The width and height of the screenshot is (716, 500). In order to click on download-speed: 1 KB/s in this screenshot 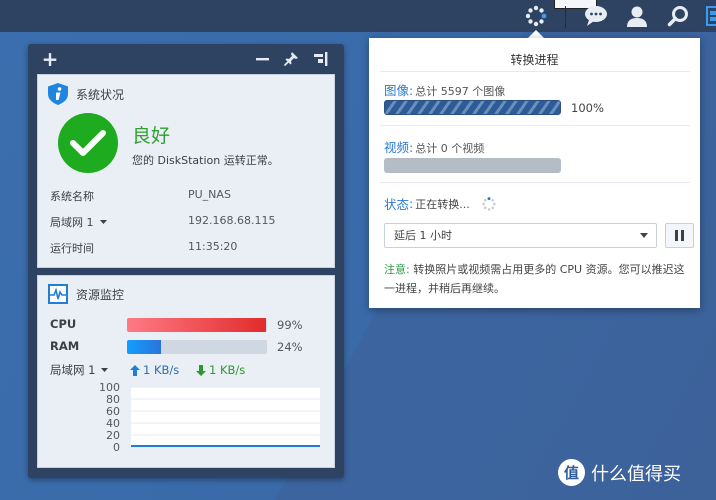, I will do `click(220, 370)`.